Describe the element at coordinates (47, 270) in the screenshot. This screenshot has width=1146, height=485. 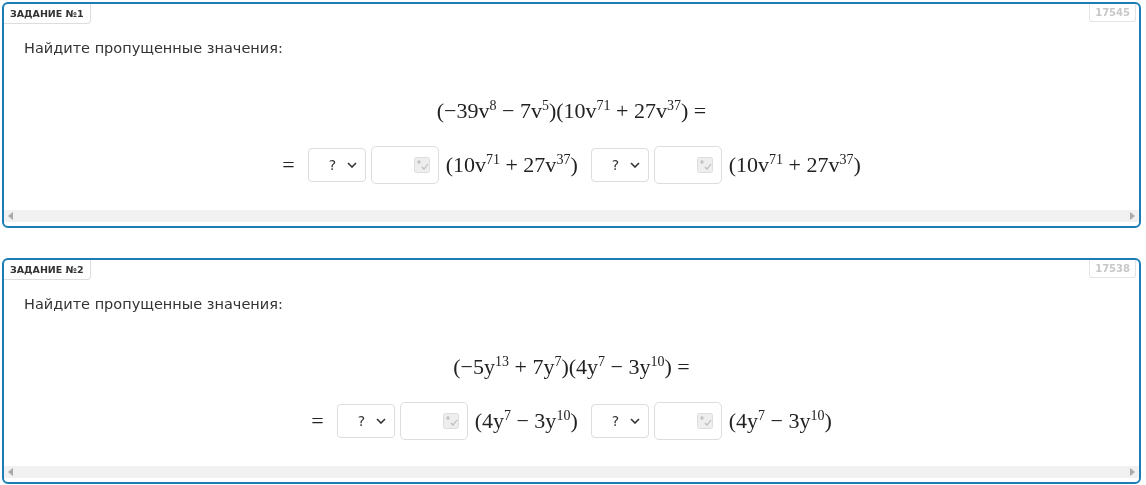
I see `task-label: ЗАДАНИЕ №2` at that location.